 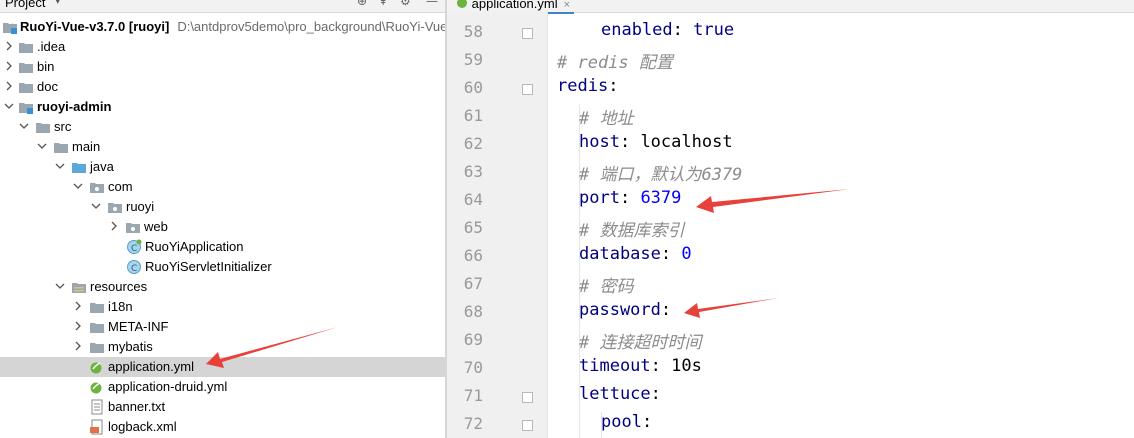 I want to click on gear-icon: ⚙, so click(x=405, y=4).